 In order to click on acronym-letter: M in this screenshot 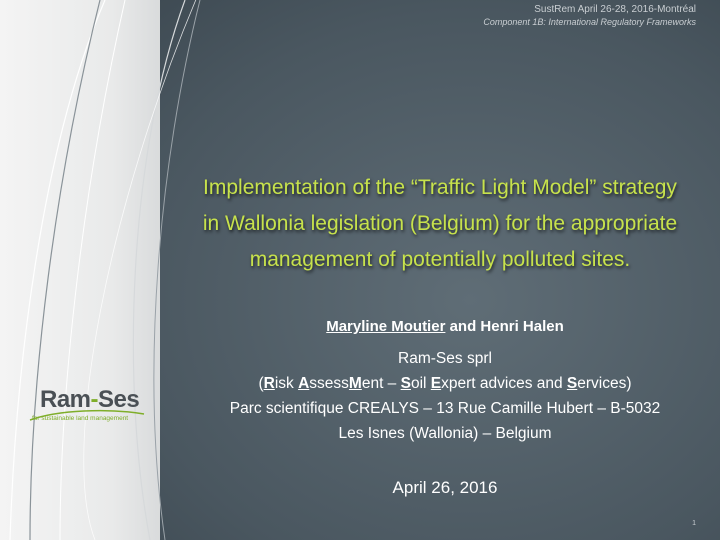, I will do `click(355, 383)`.